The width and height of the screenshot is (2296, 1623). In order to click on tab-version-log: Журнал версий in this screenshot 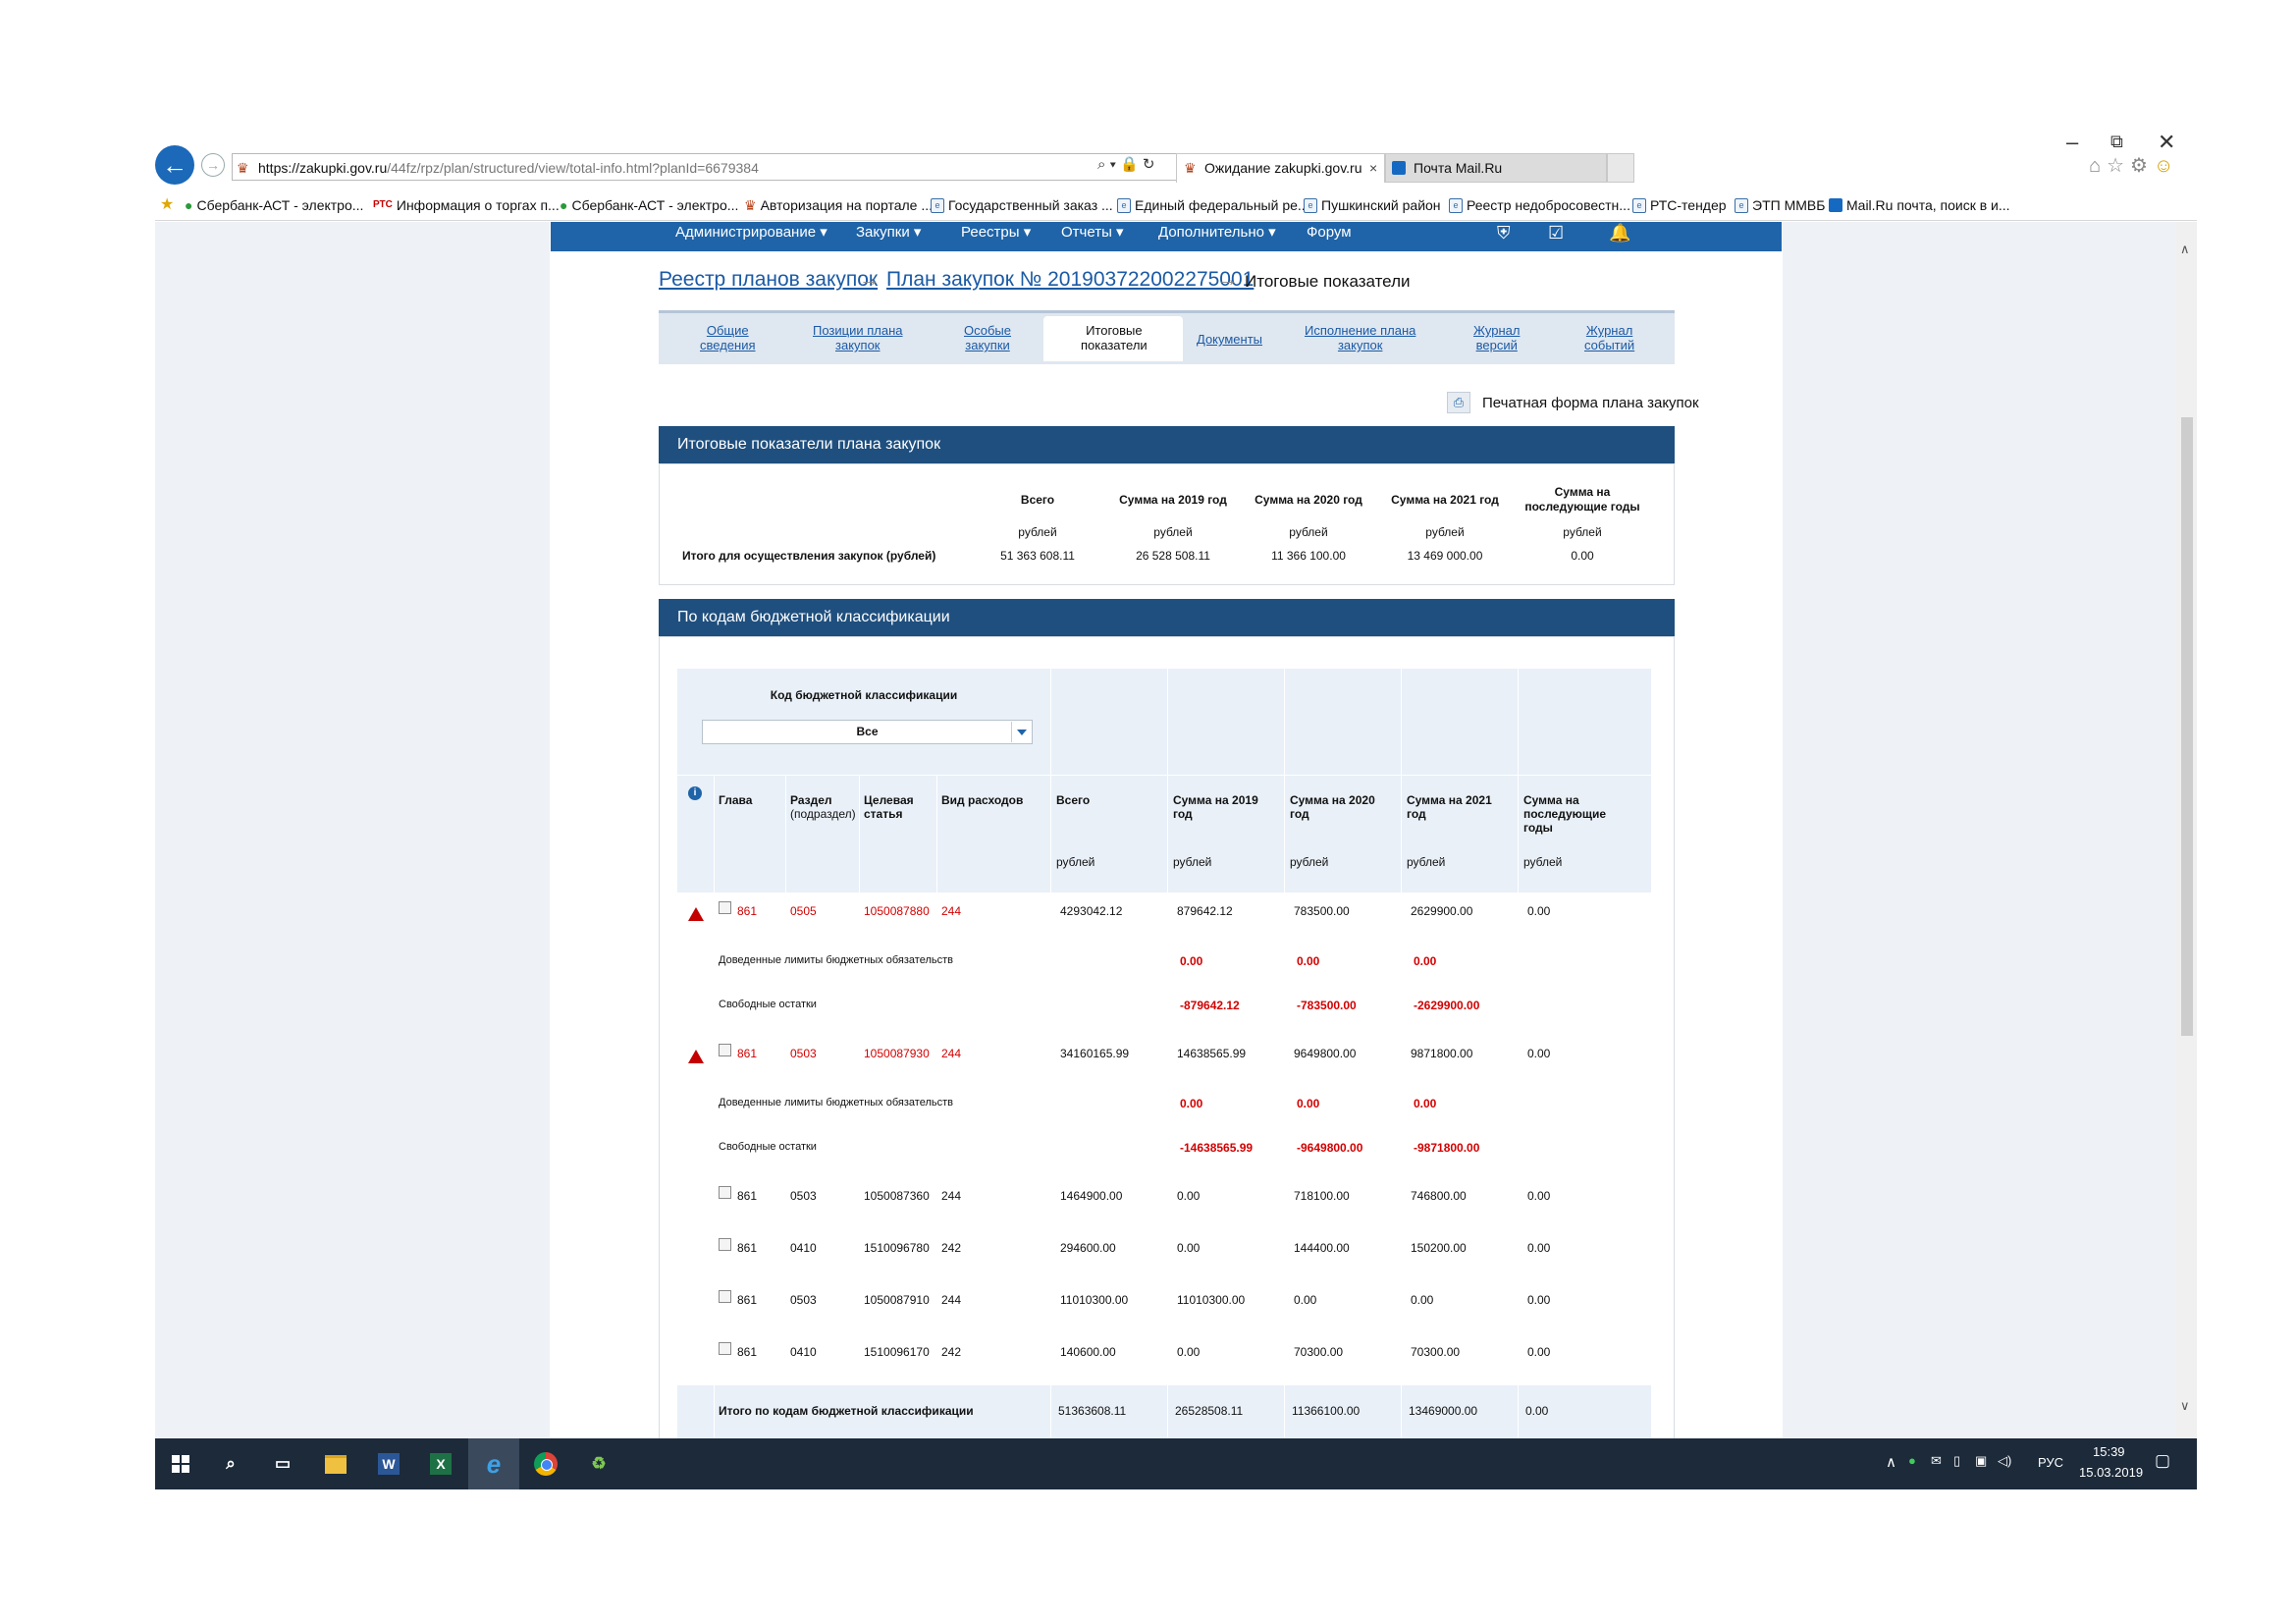, I will do `click(1496, 337)`.